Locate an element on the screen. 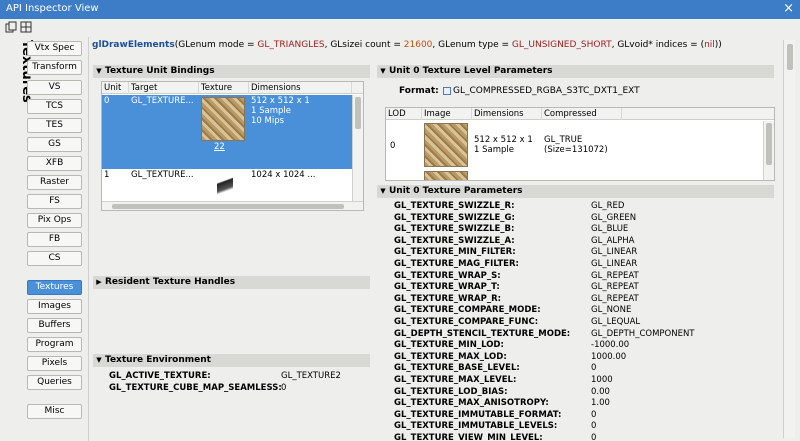 This screenshot has height=441, width=800. tex-param-row: GL_TEXTURE_LOD_BIAS: 0.00 is located at coordinates (584, 392).